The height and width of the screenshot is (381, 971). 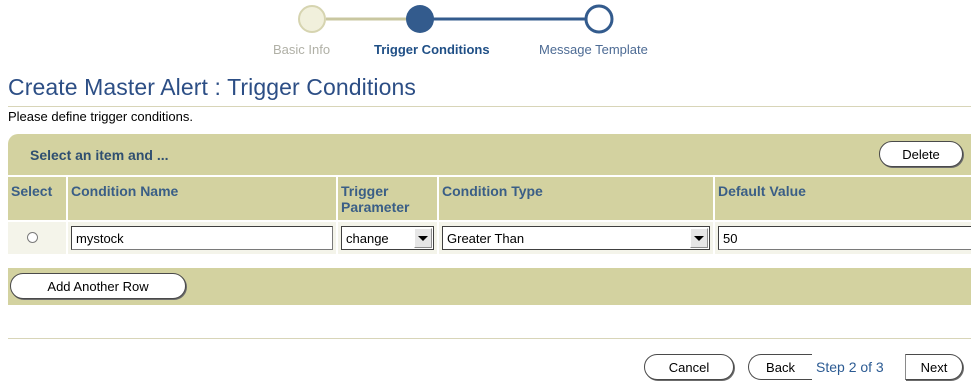 I want to click on column-header-condition-name: Condition Name, so click(x=202, y=199).